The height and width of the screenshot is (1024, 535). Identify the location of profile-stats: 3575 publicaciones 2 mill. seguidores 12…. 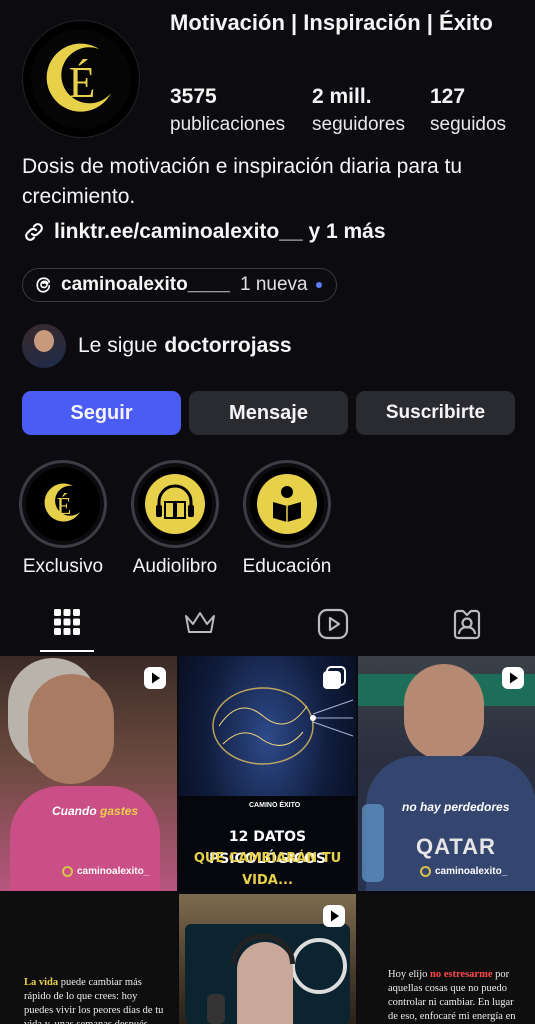
(345, 111).